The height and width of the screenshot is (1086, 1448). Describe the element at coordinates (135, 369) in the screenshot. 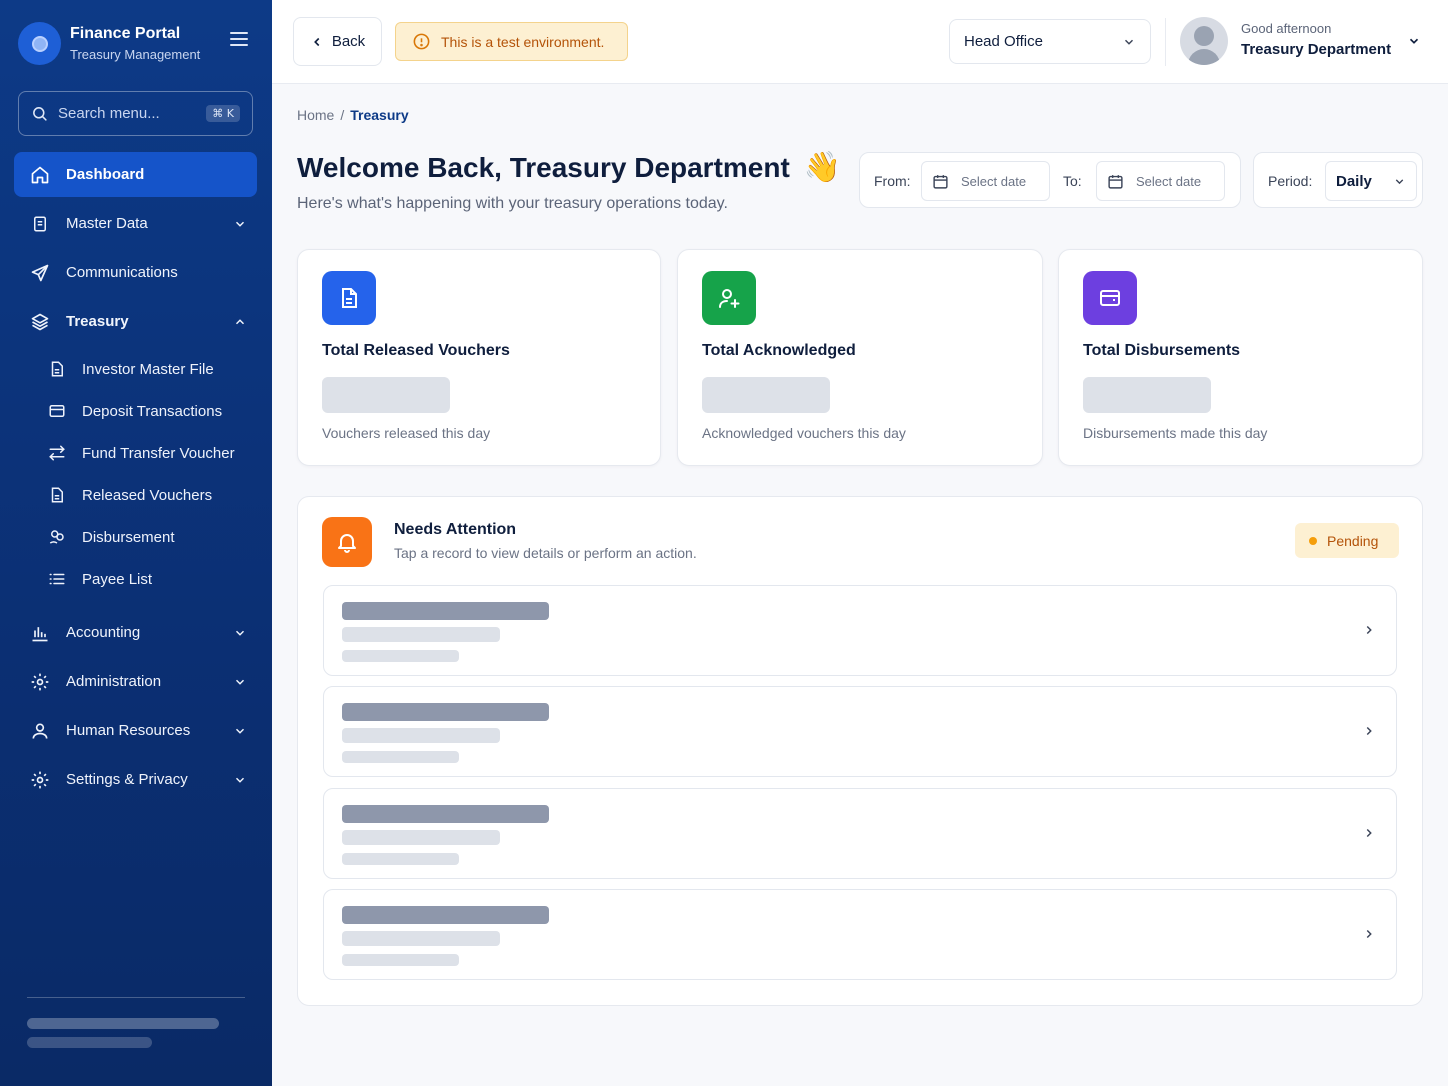

I see `sidebar-subitem-investor-master-file: Investor Master File` at that location.